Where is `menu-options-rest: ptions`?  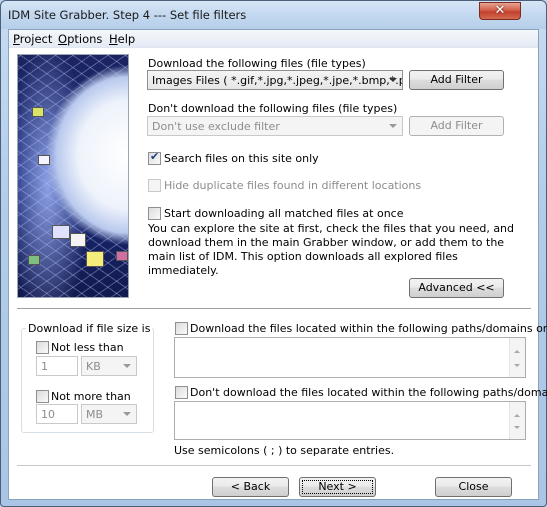
menu-options-rest: ptions is located at coordinates (85, 39).